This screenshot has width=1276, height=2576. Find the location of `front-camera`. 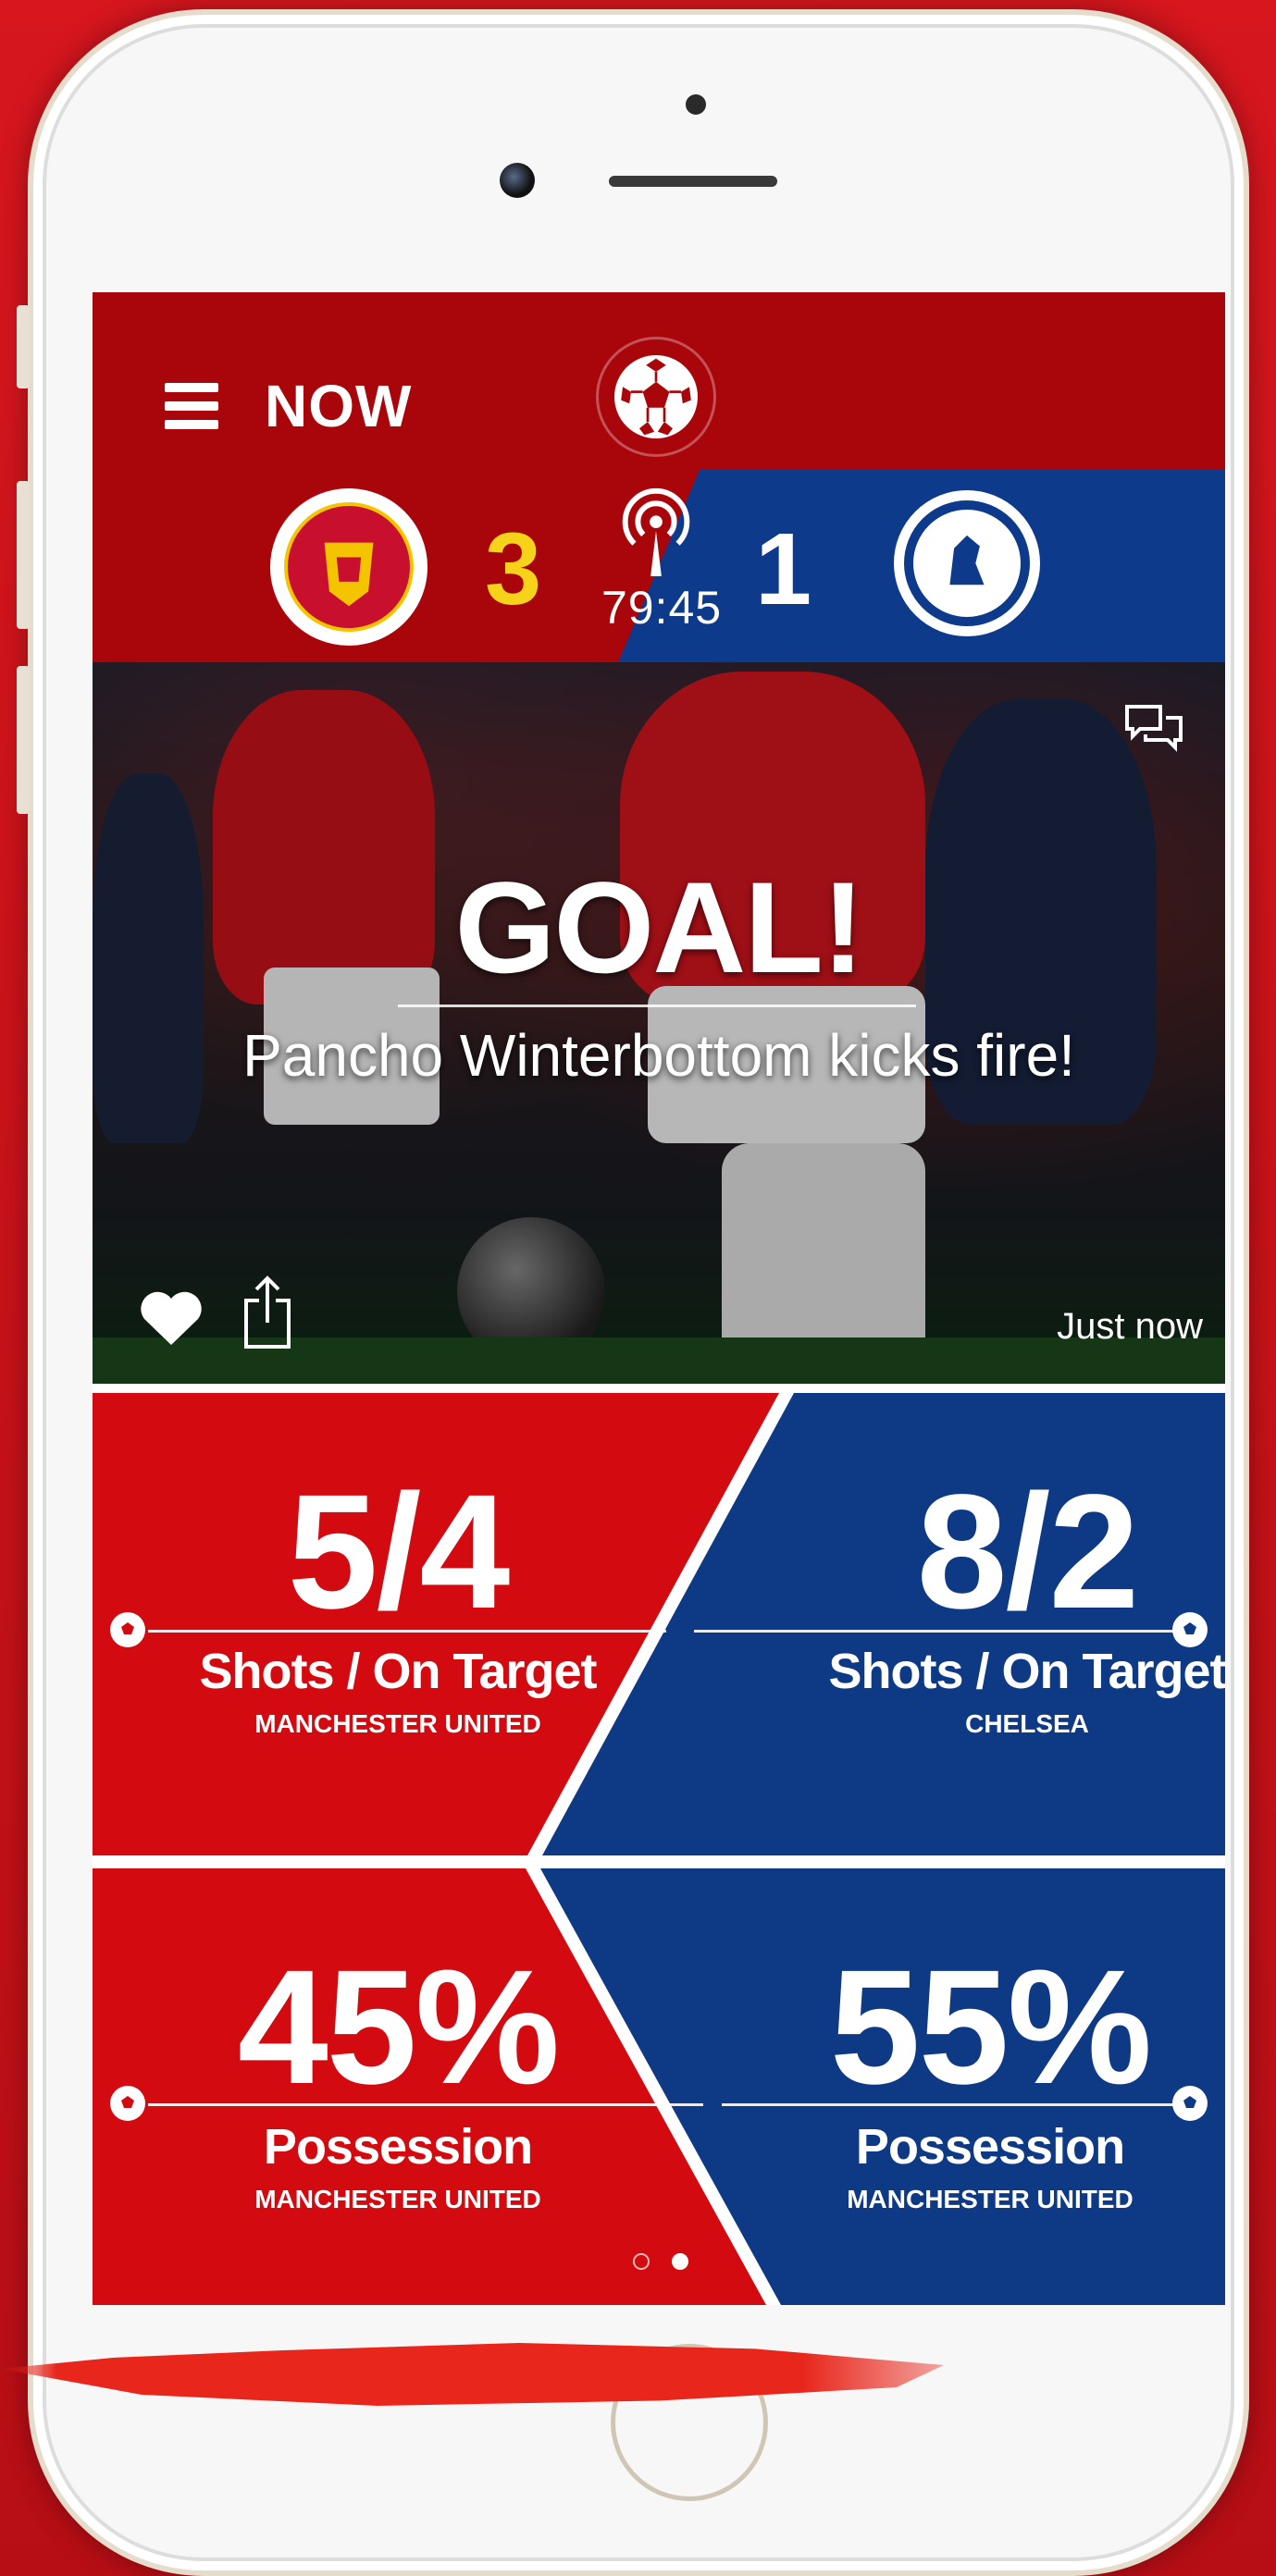

front-camera is located at coordinates (517, 180).